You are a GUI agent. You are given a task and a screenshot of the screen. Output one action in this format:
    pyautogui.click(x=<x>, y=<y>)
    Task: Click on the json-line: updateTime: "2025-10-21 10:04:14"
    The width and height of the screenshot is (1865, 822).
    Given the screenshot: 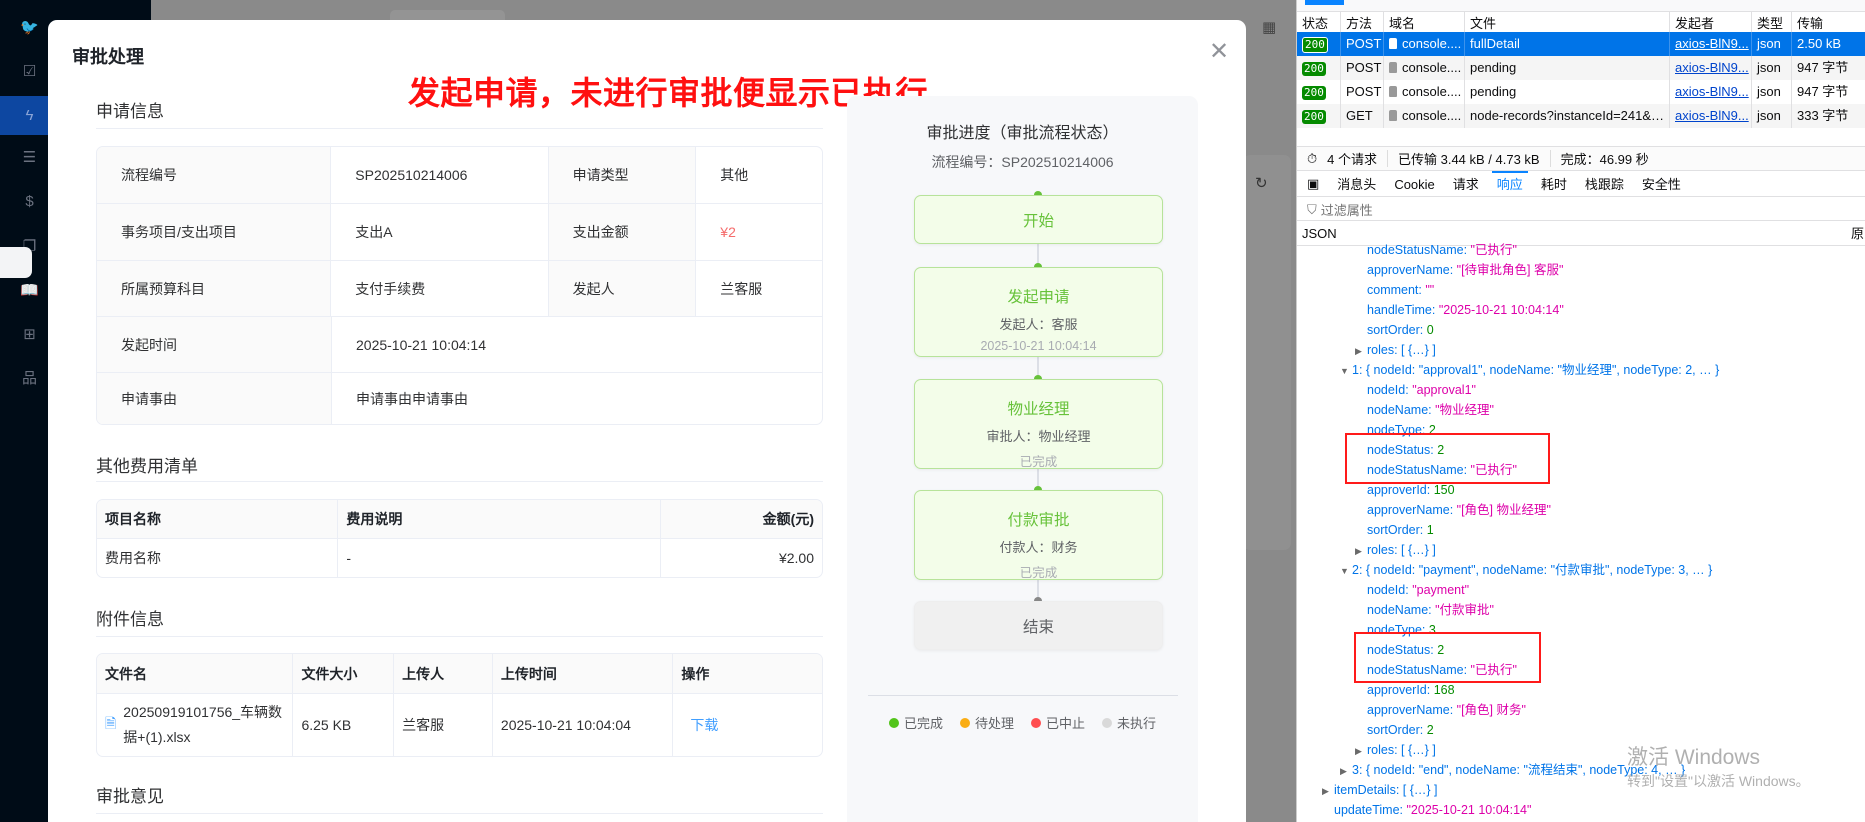 What is the action you would take?
    pyautogui.click(x=1432, y=810)
    